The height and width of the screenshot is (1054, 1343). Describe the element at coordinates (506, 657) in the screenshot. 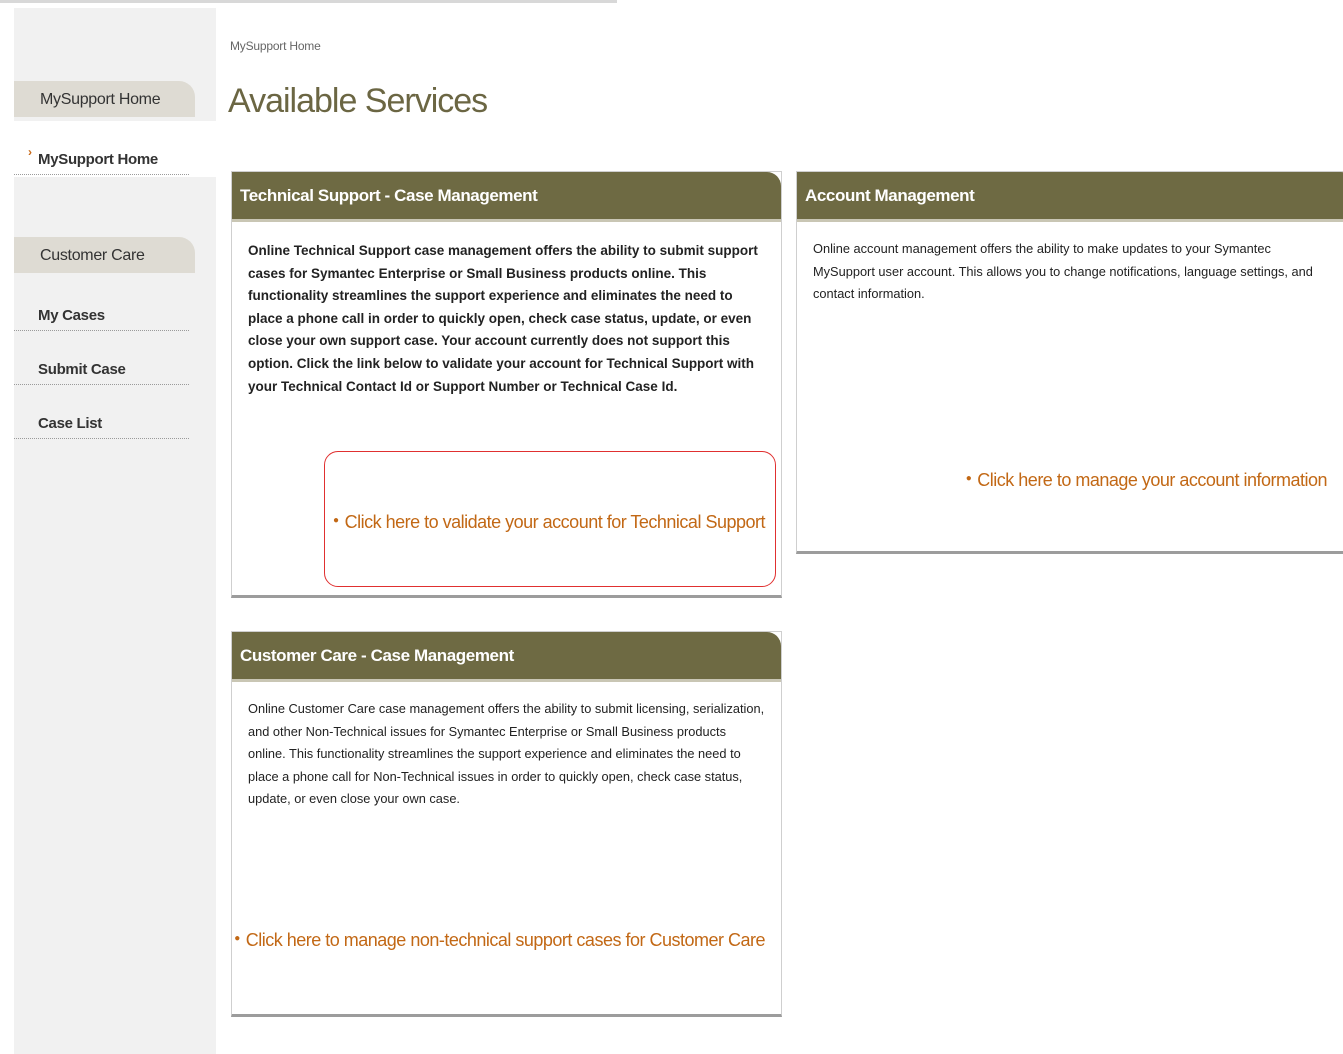

I see `panel-title: Customer Care - Case Management` at that location.